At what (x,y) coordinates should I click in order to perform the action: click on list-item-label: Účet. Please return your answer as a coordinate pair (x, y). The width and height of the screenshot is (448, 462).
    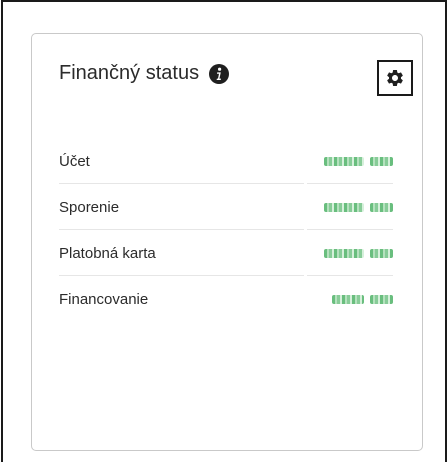
    Looking at the image, I should click on (74, 161).